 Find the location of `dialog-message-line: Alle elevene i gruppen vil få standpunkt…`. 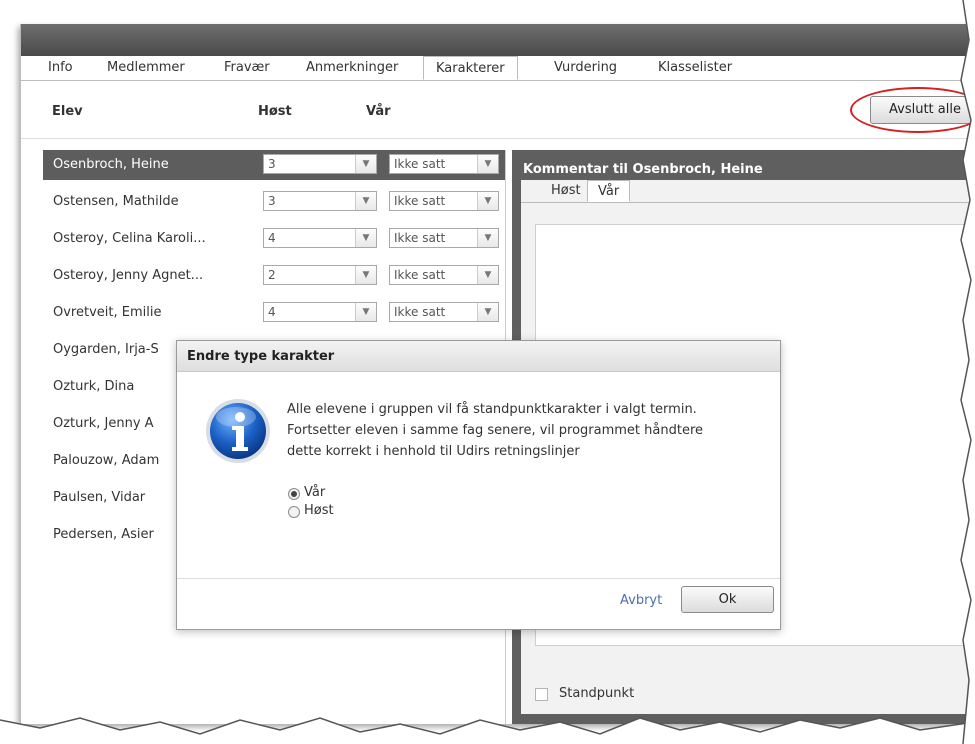

dialog-message-line: Alle elevene i gruppen vil få standpunkt… is located at coordinates (492, 409).